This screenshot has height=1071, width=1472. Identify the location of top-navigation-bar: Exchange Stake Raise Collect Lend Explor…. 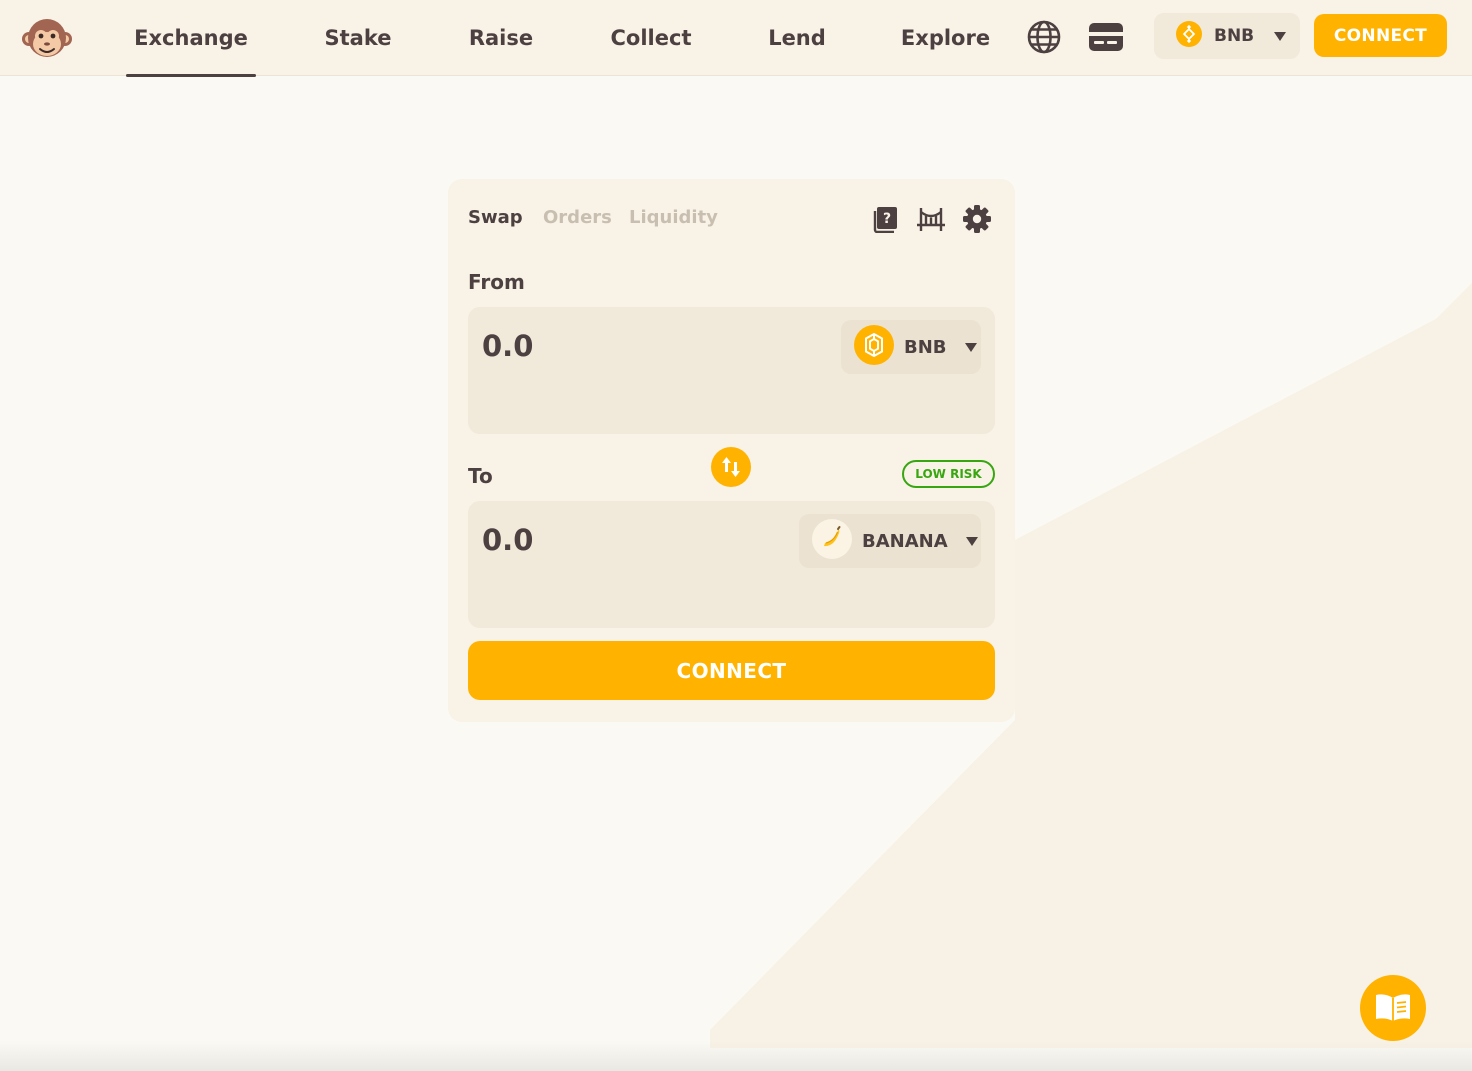
(736, 38).